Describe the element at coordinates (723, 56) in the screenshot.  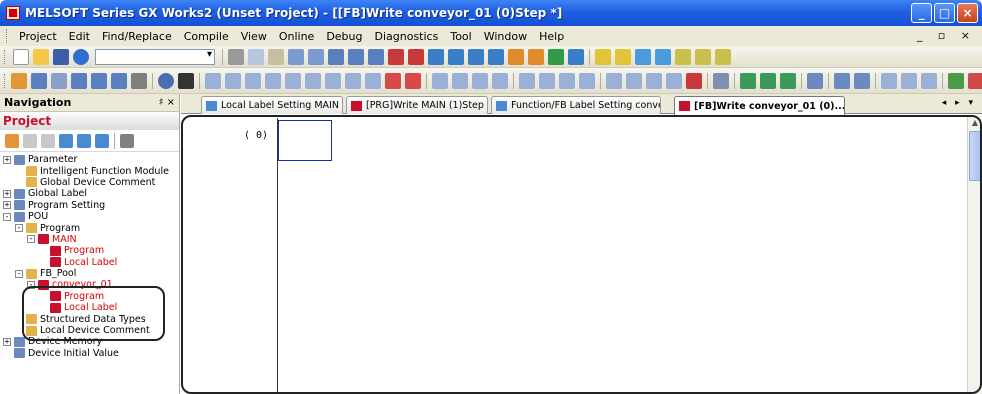
I see `label-list-icon` at that location.